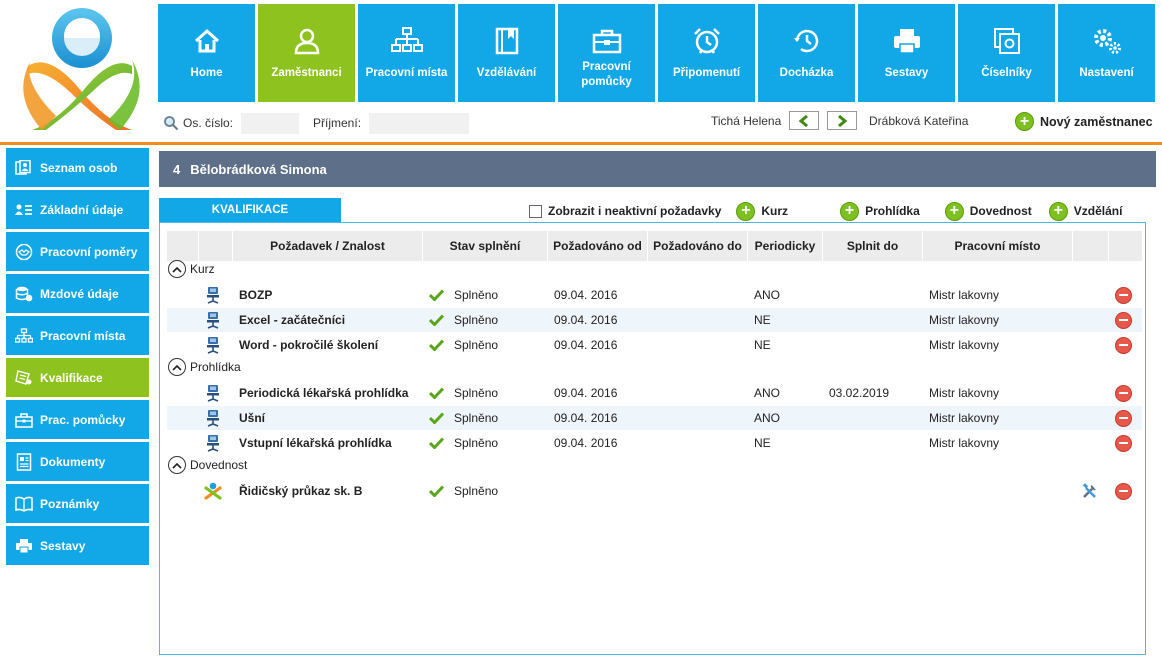 The width and height of the screenshot is (1162, 667). I want to click on training-chair-icon, so click(213, 418).